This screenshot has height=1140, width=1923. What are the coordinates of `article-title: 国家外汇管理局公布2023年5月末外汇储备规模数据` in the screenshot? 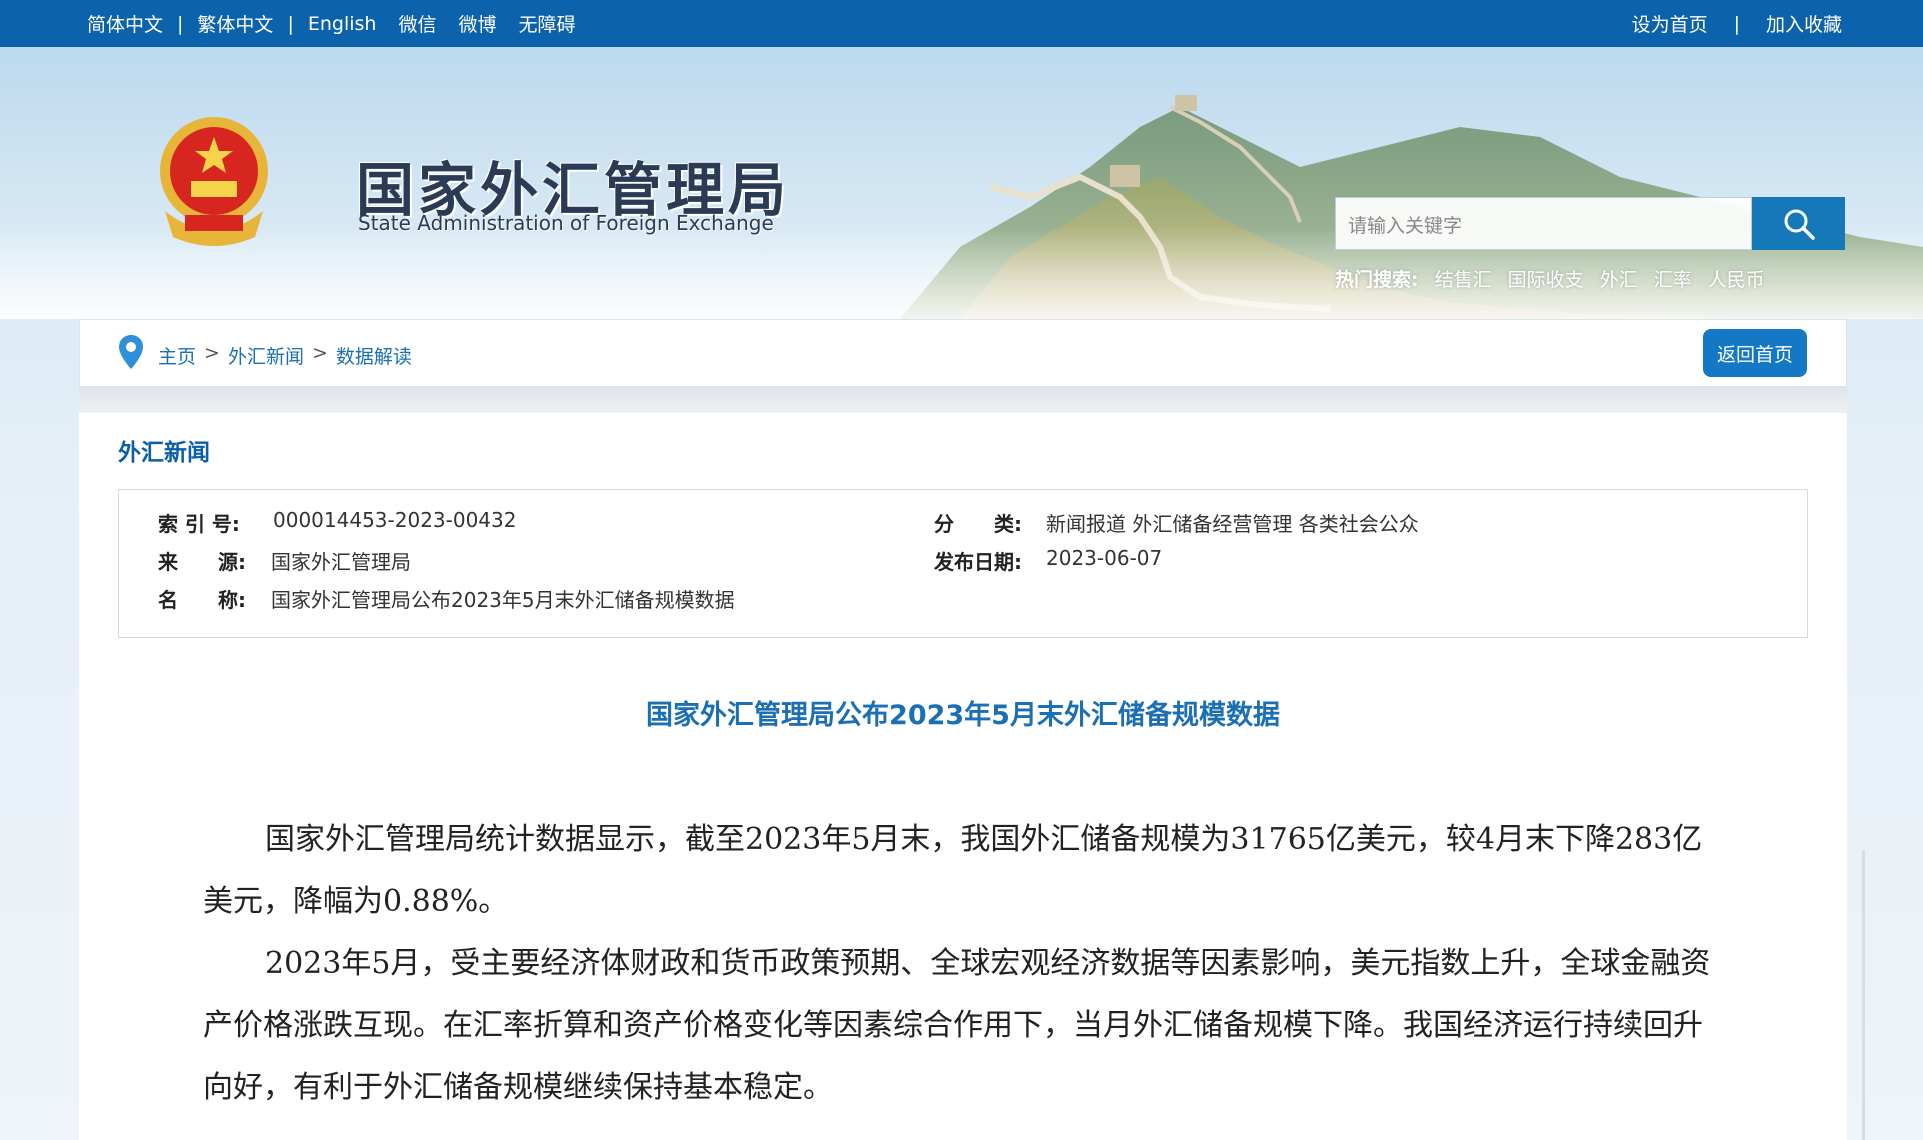 It's located at (963, 715).